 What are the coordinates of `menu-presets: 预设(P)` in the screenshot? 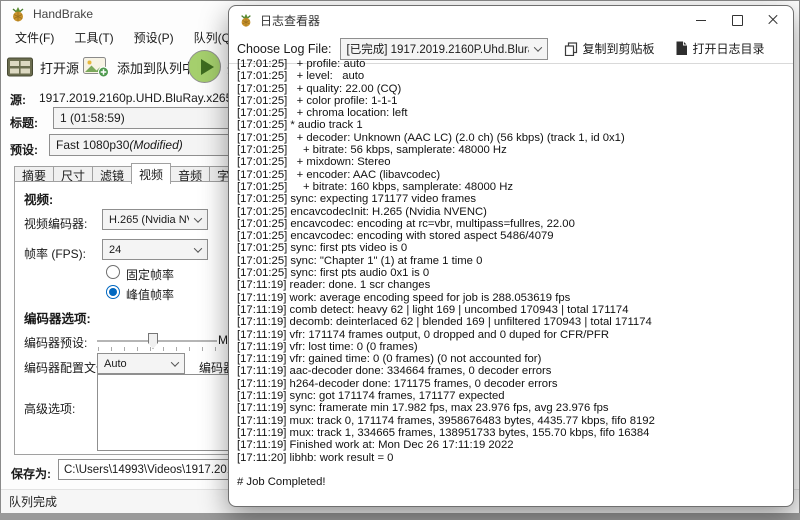 It's located at (154, 37).